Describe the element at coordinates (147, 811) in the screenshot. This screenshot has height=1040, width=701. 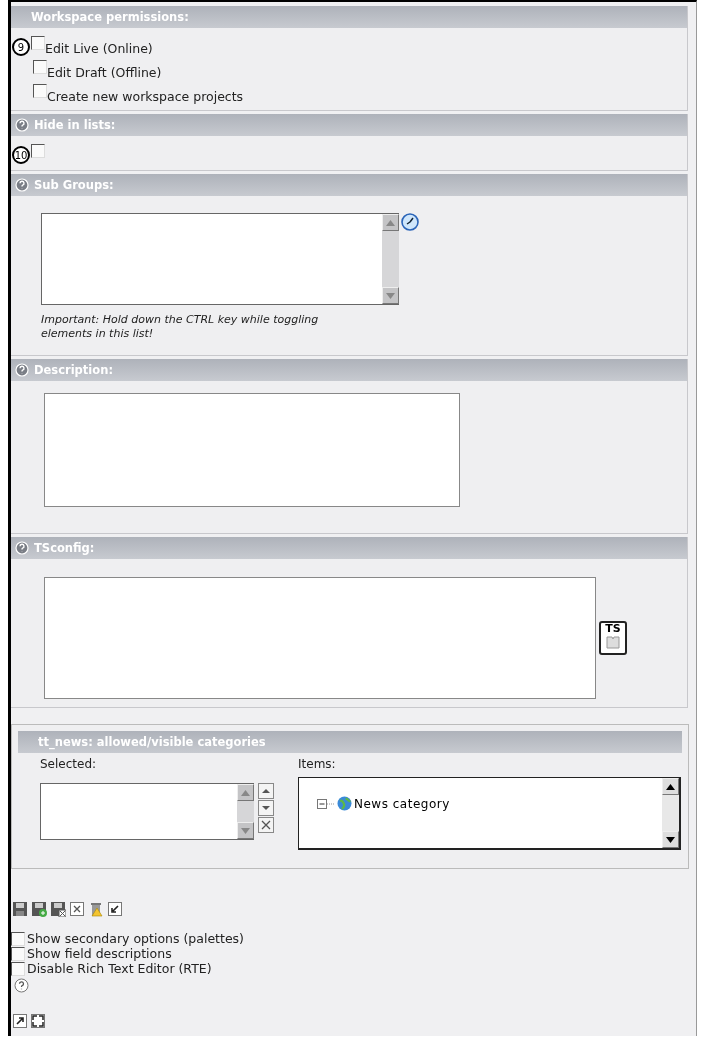
I see `selected-list` at that location.